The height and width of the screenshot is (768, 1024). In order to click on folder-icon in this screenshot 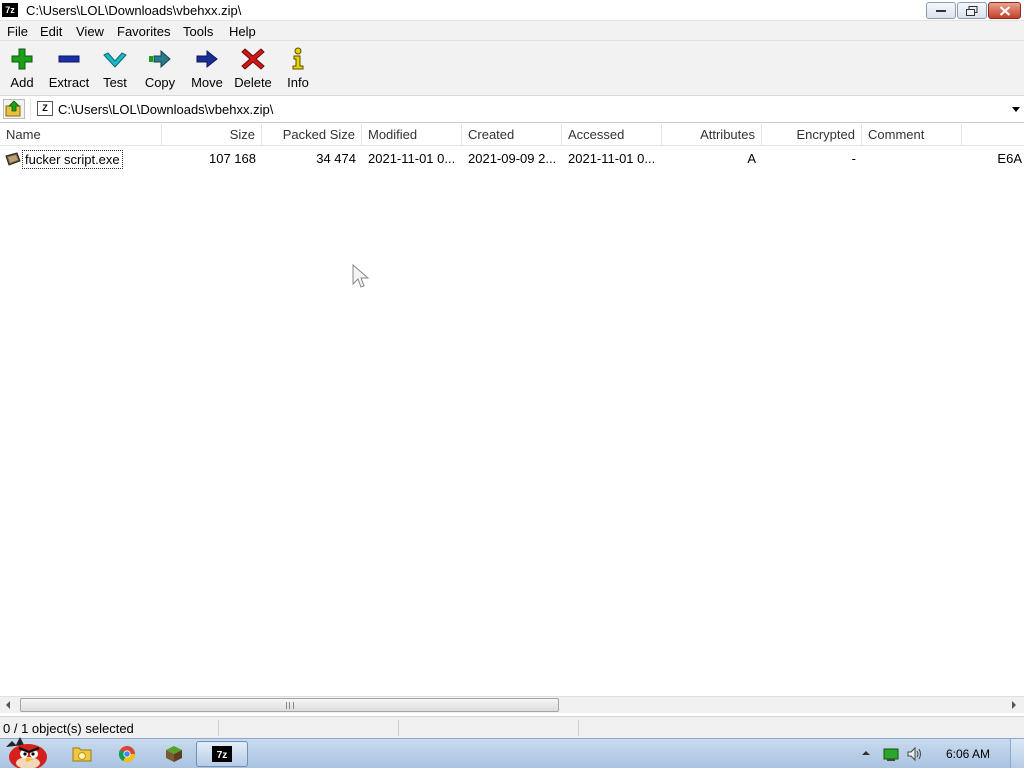, I will do `click(82, 754)`.